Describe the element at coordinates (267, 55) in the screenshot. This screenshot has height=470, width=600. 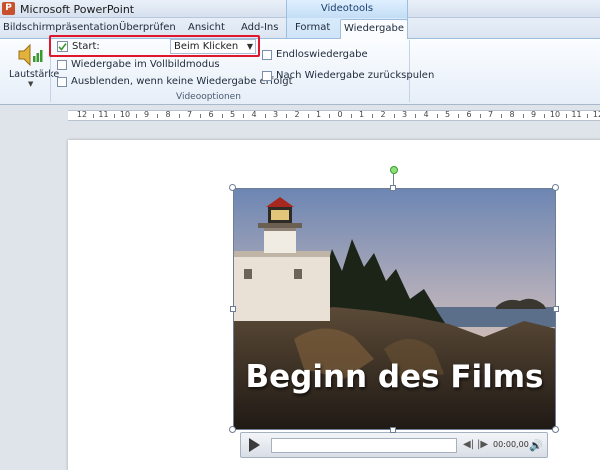
I see `loop-checkbox` at that location.